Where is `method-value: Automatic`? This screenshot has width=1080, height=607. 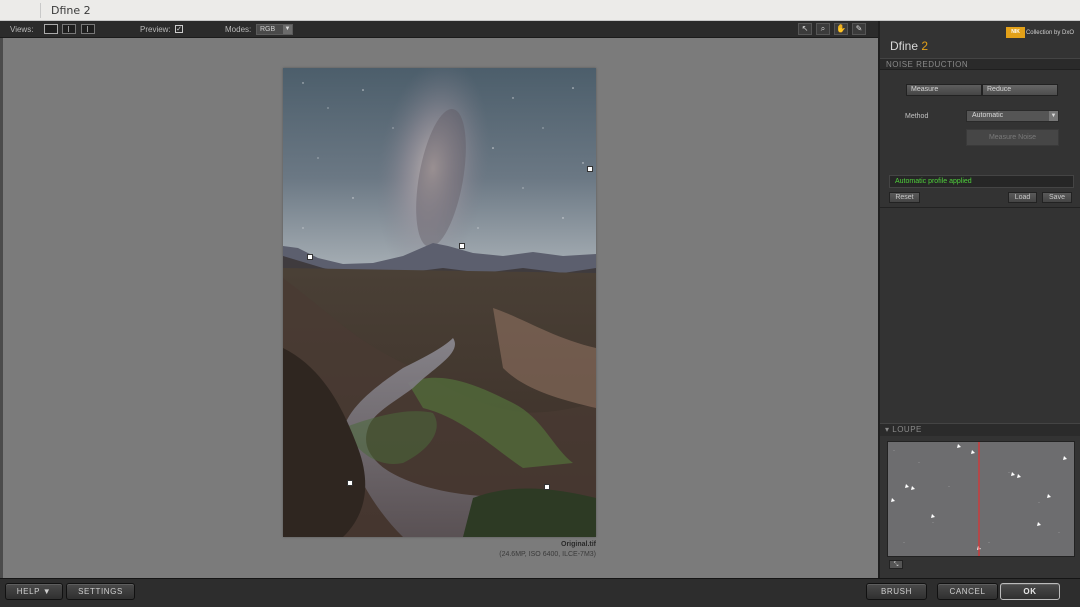 method-value: Automatic is located at coordinates (988, 115).